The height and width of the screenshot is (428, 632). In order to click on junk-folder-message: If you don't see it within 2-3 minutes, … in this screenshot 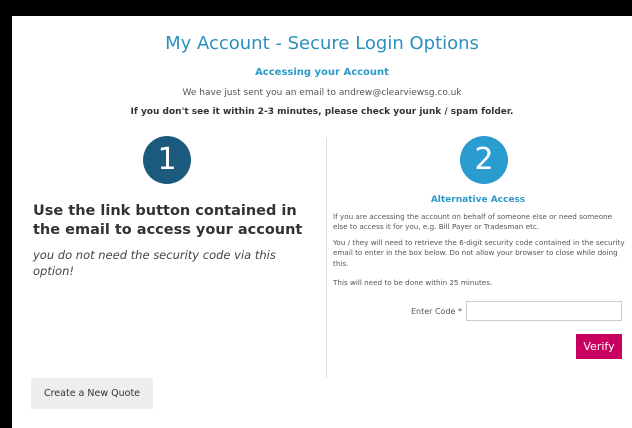, I will do `click(322, 112)`.